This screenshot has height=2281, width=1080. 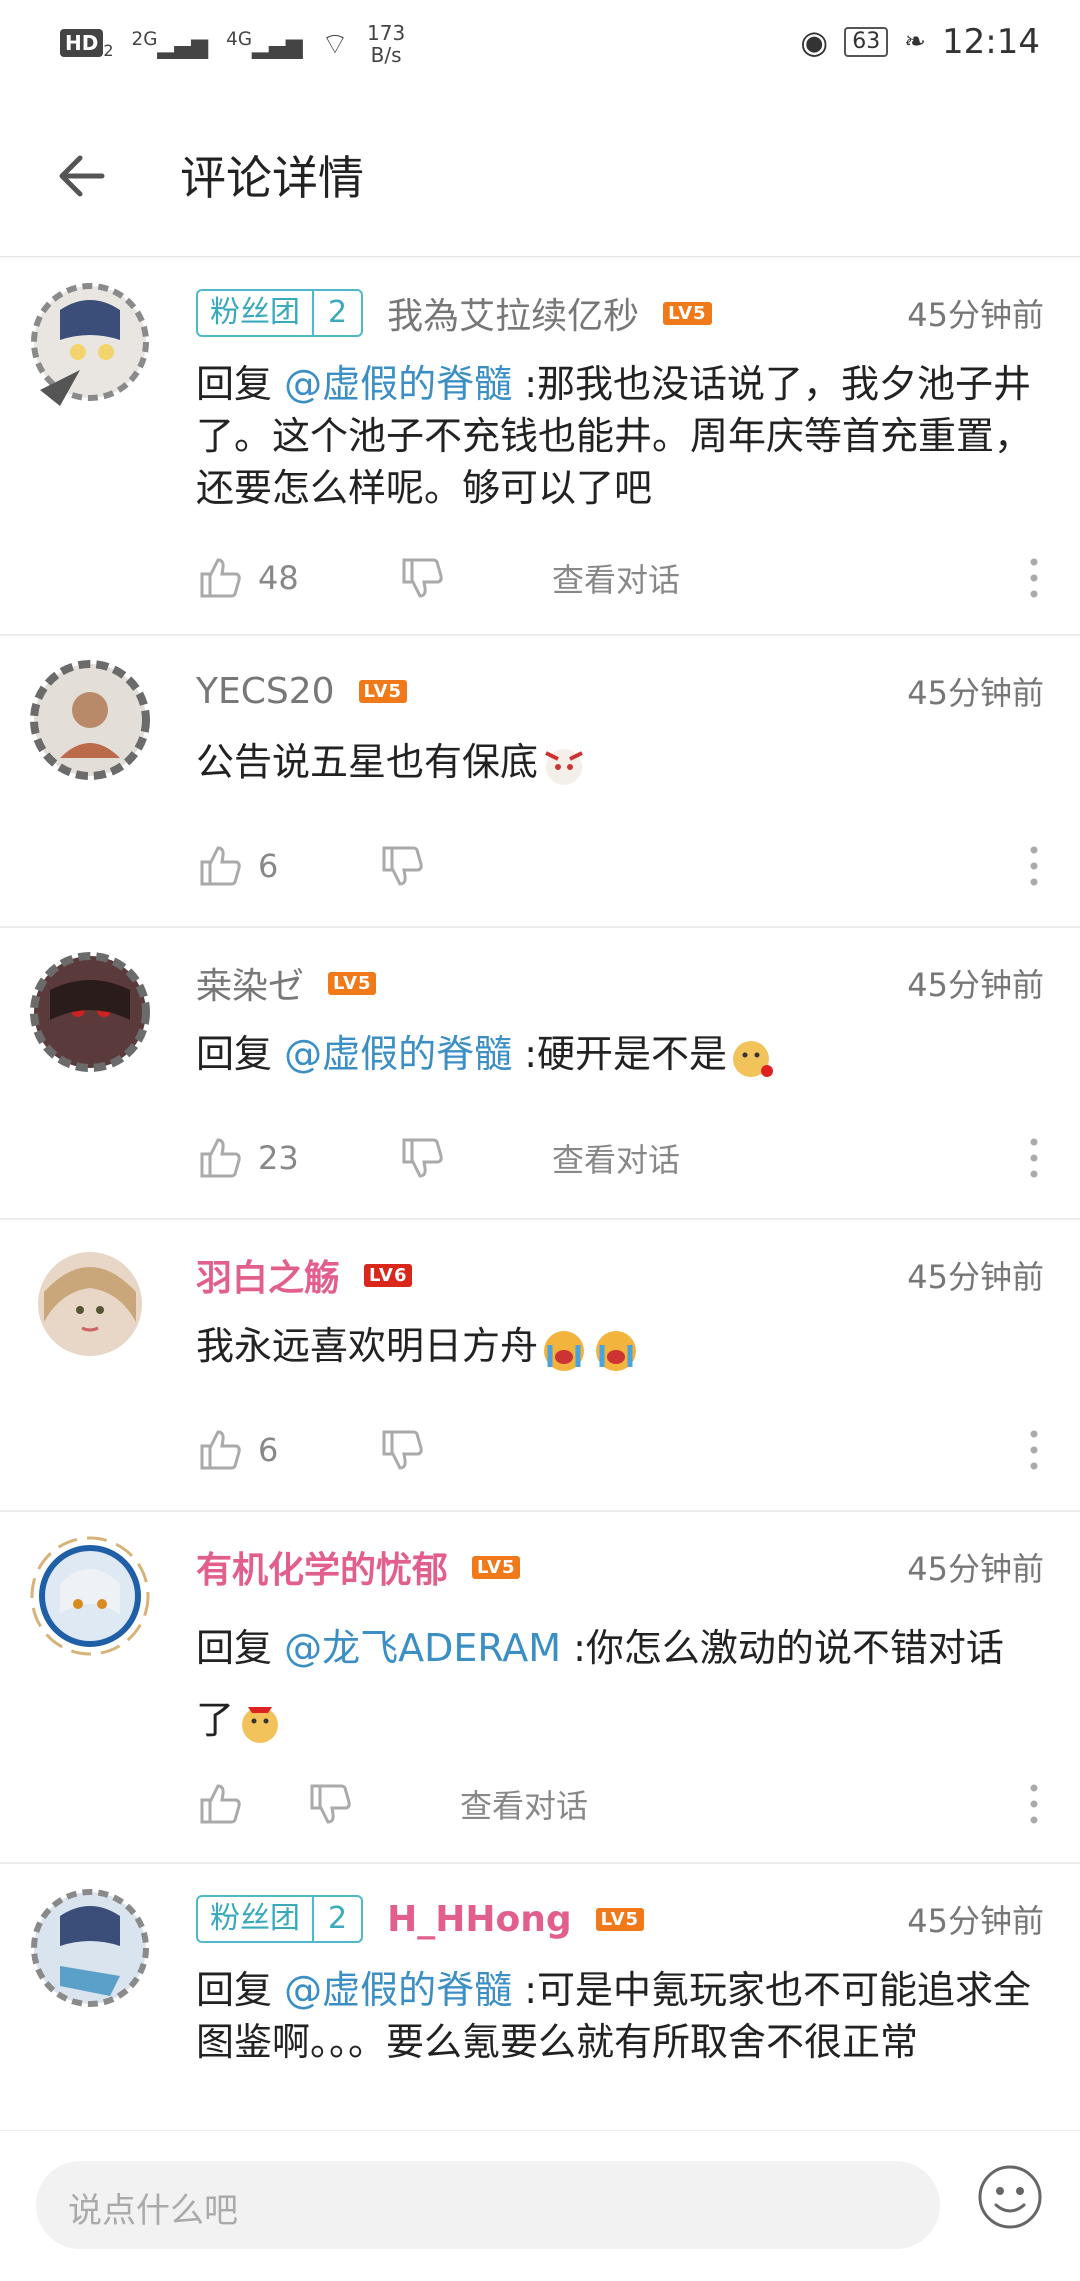 What do you see at coordinates (991, 42) in the screenshot?
I see `clock: 12:14` at bounding box center [991, 42].